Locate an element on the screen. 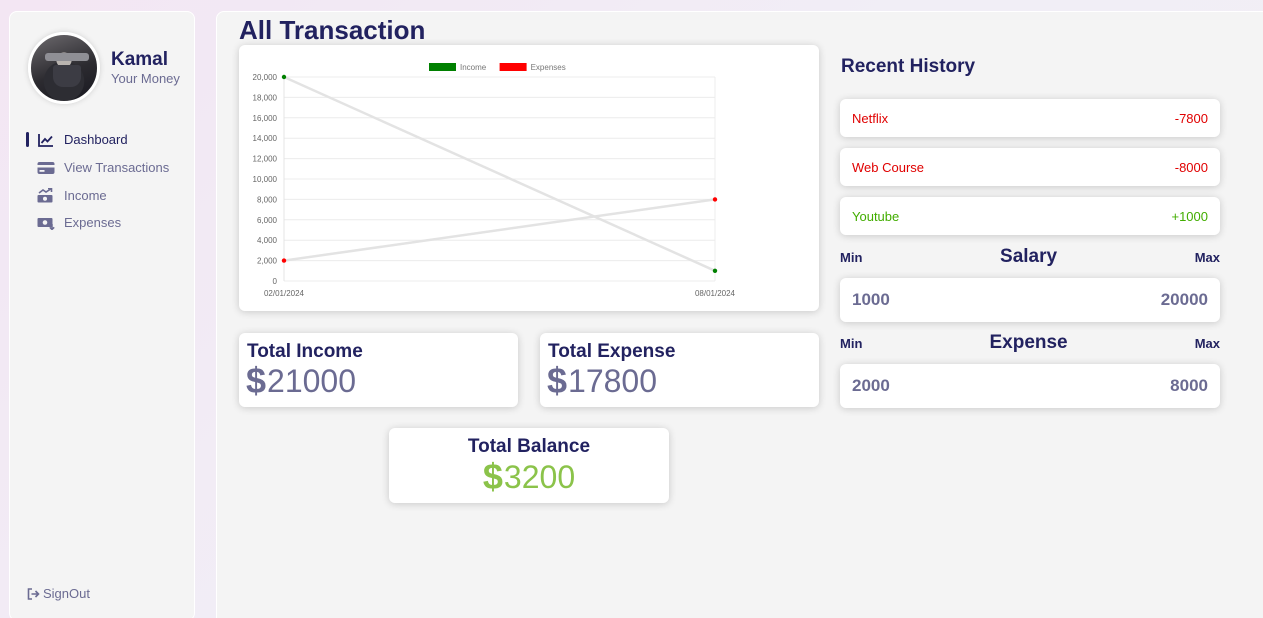 This screenshot has height=618, width=1263. total-income-value-wrap: $ 21000 is located at coordinates (301, 381).